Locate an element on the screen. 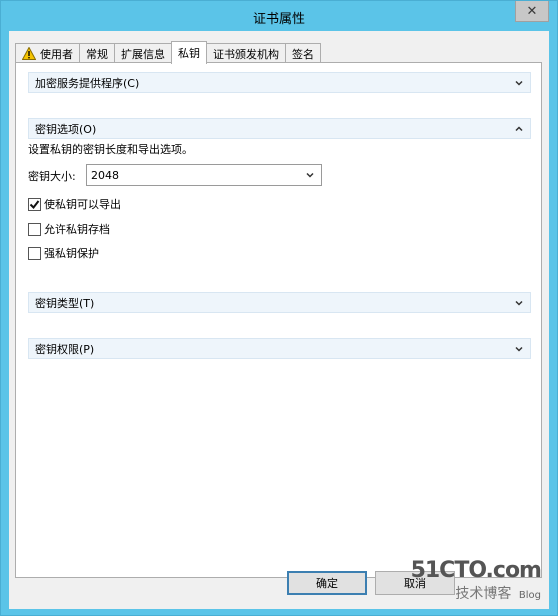 This screenshot has height=616, width=558. tab-label: 签名 is located at coordinates (303, 54).